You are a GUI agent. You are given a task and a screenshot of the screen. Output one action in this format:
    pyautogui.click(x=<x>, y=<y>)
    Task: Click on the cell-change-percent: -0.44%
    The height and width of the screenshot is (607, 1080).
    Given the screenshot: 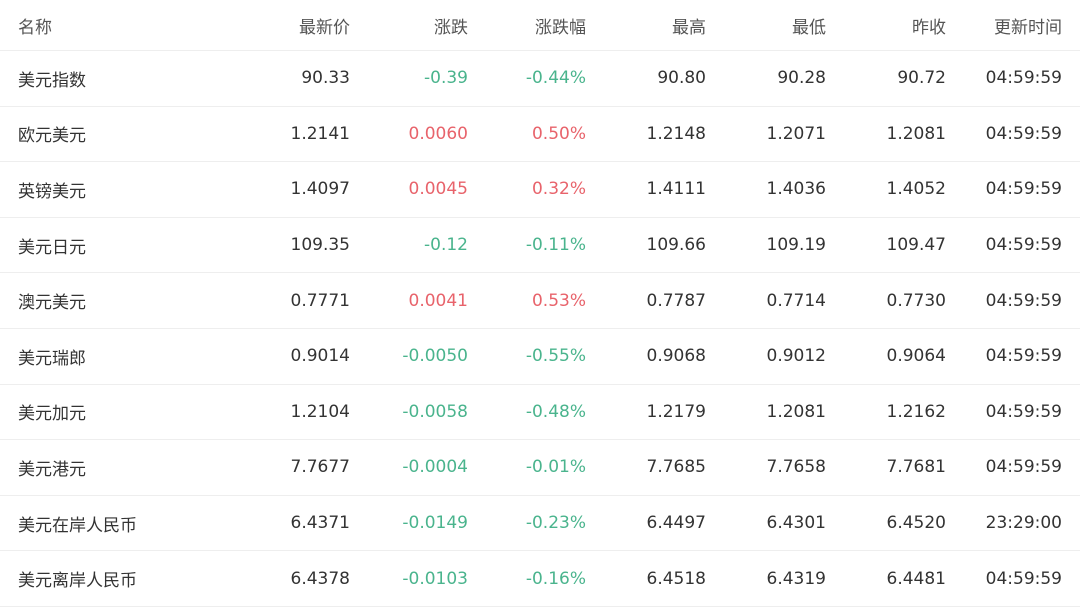 What is the action you would take?
    pyautogui.click(x=527, y=78)
    